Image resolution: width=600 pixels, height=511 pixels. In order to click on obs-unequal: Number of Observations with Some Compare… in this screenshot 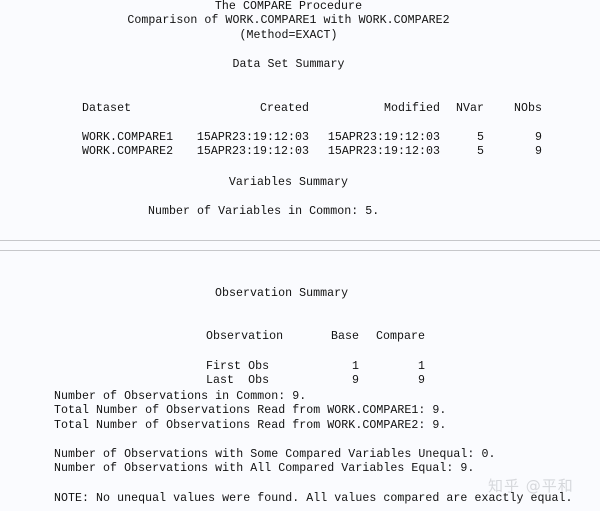, I will do `click(275, 454)`.